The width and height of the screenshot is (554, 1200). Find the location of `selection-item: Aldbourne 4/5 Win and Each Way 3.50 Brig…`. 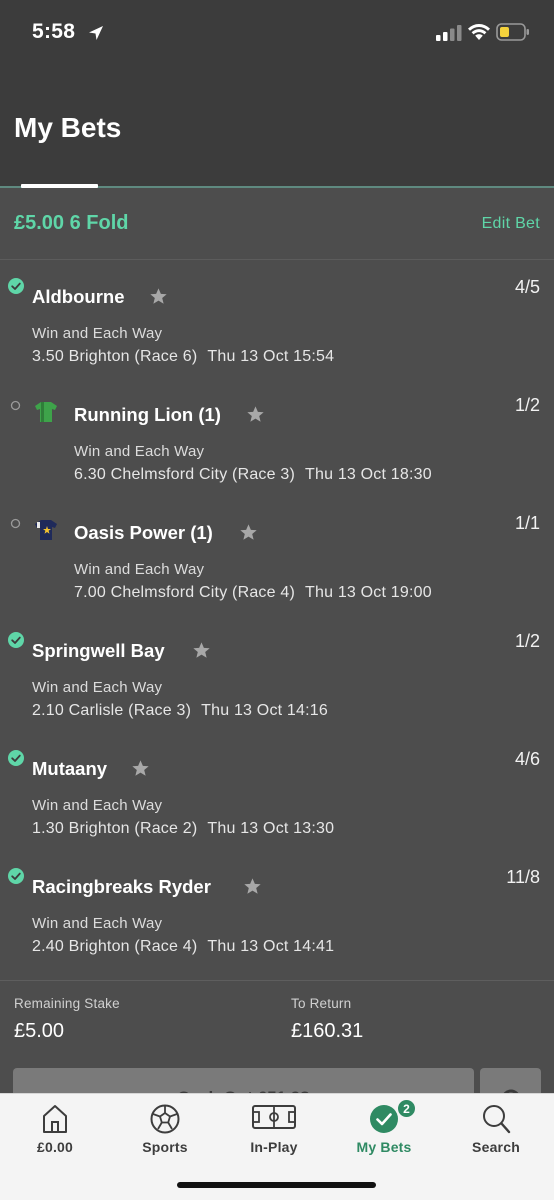

selection-item: Aldbourne 4/5 Win and Each Way 3.50 Brig… is located at coordinates (277, 319).